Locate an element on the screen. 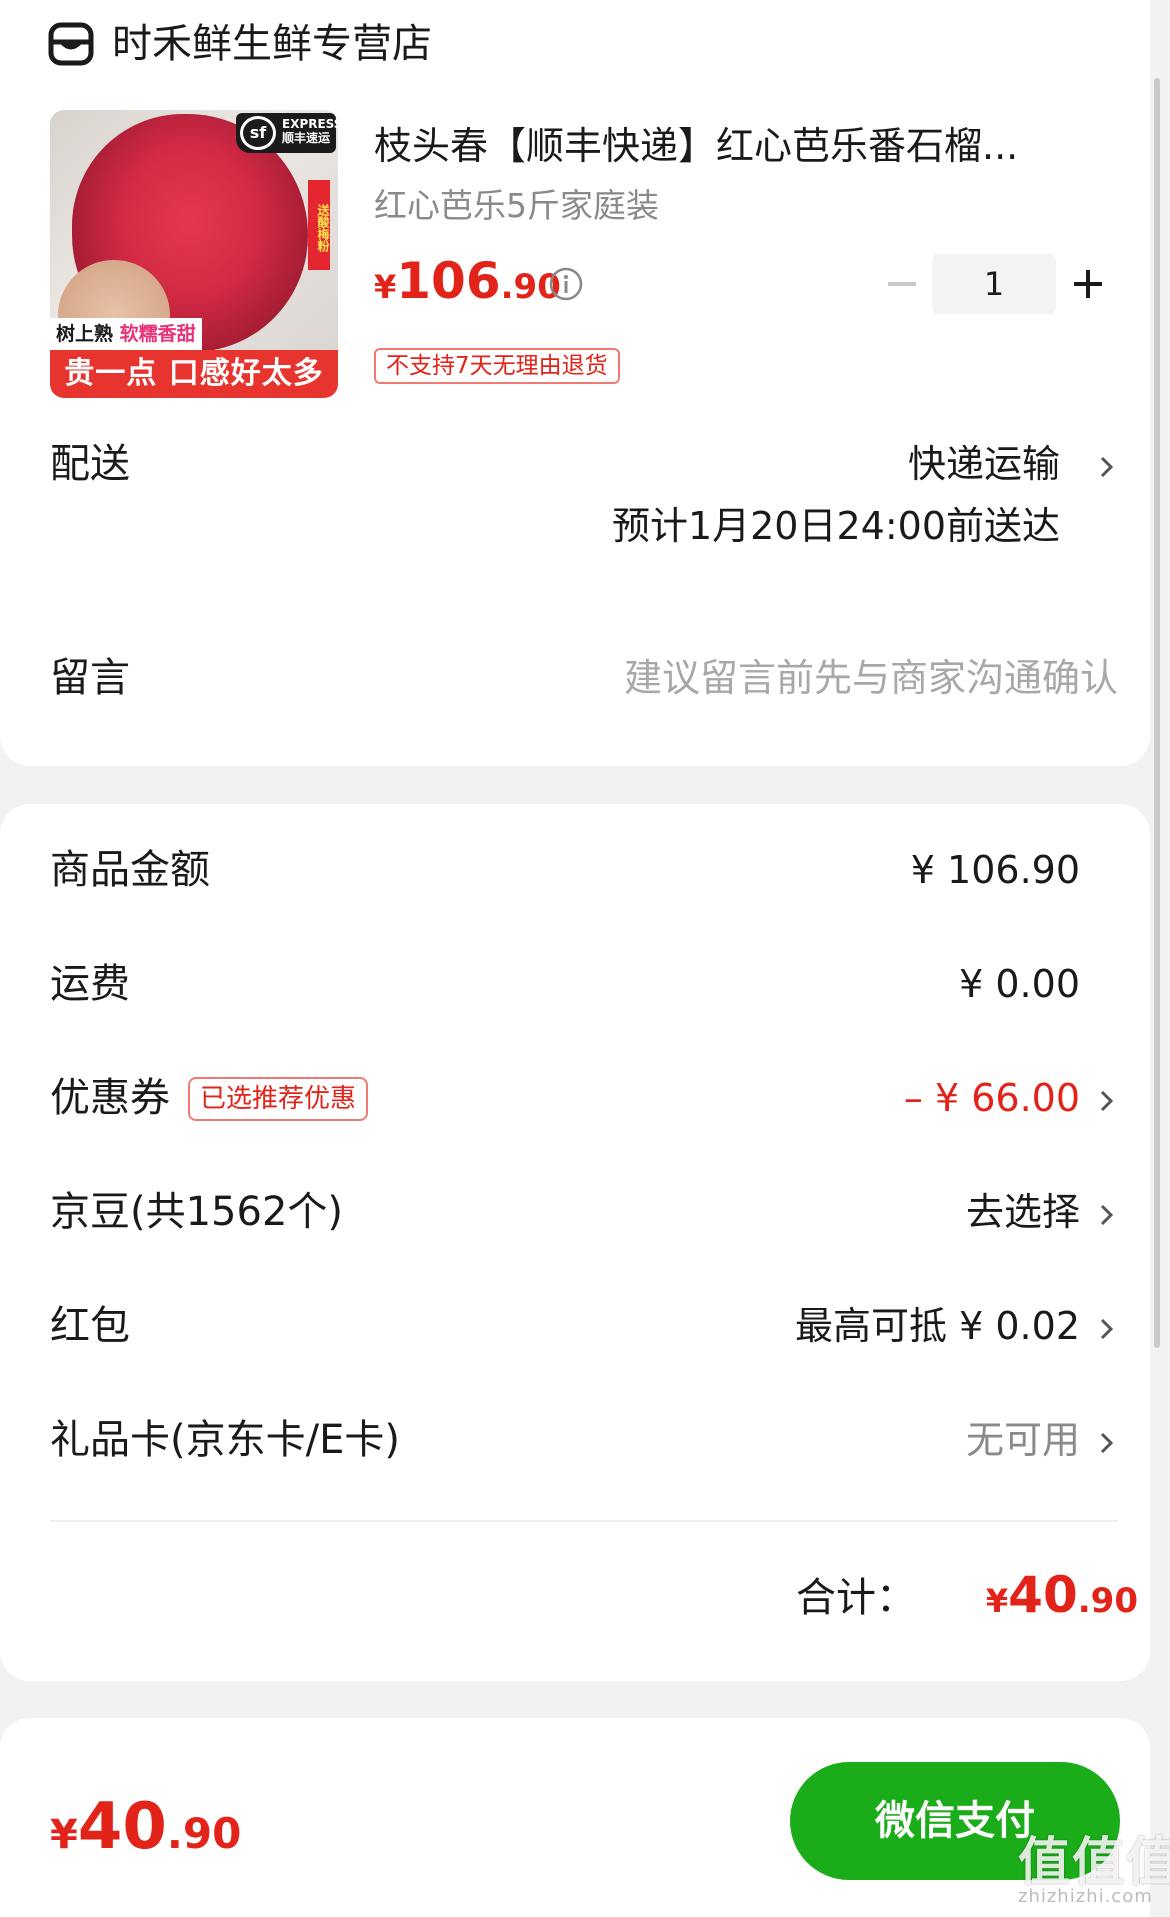 Image resolution: width=1170 pixels, height=1917 pixels. sf-express-badge: sf EXPRESS 顺丰速运 is located at coordinates (287, 133).